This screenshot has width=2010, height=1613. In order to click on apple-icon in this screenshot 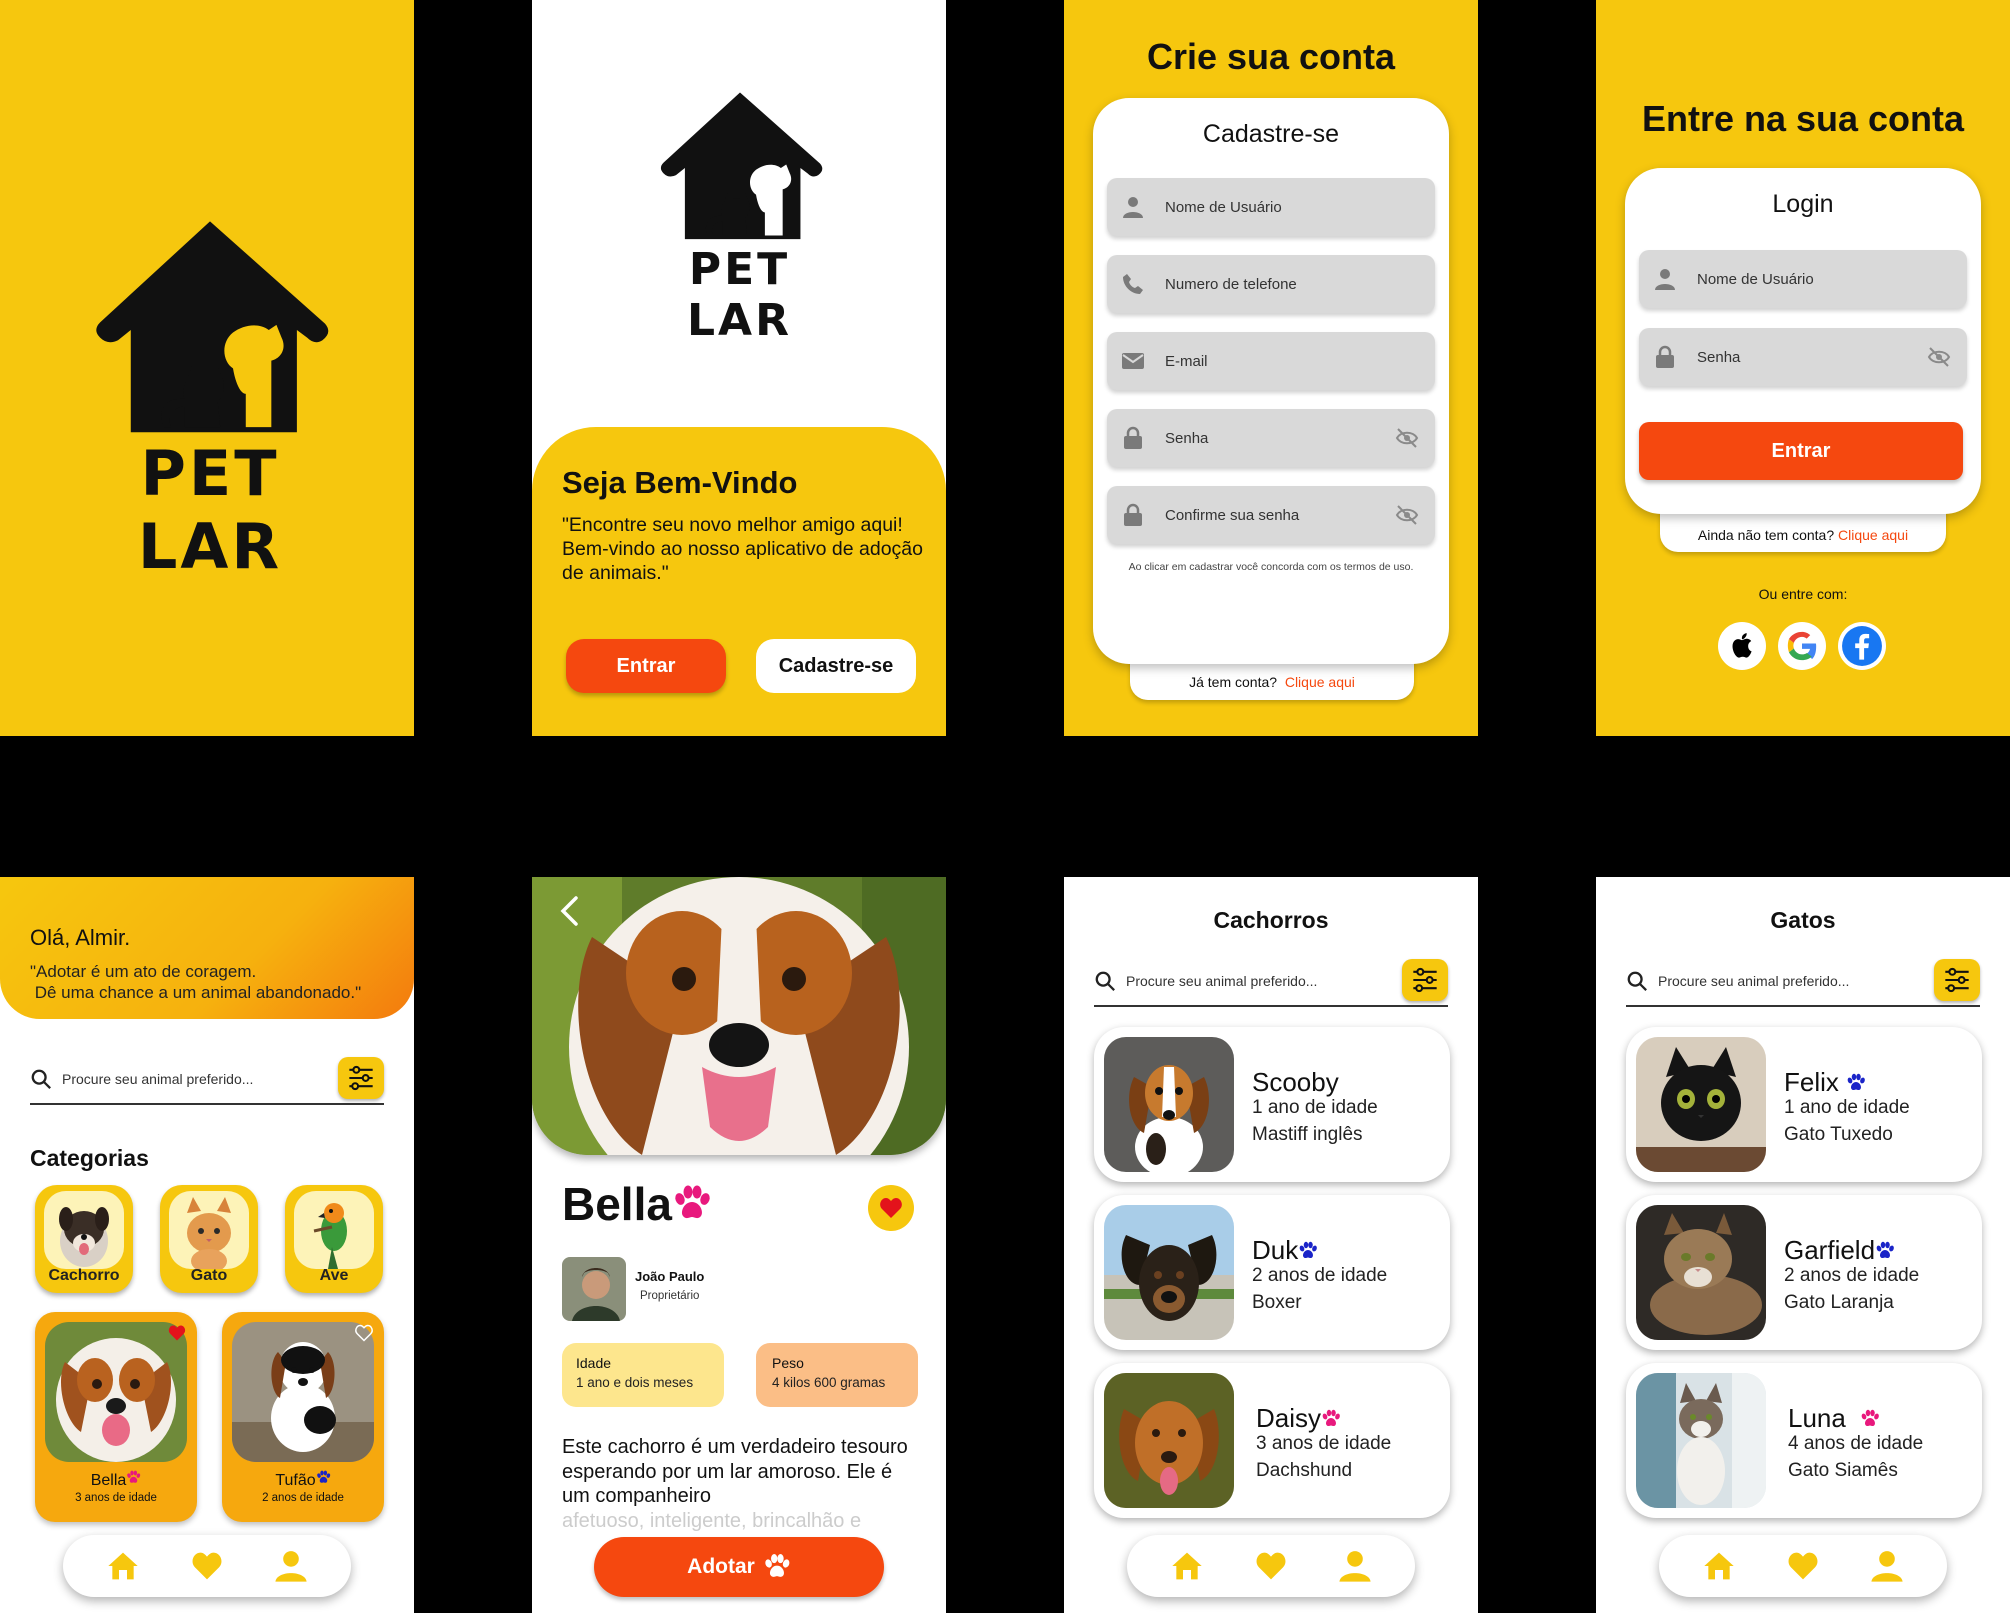, I will do `click(1742, 646)`.